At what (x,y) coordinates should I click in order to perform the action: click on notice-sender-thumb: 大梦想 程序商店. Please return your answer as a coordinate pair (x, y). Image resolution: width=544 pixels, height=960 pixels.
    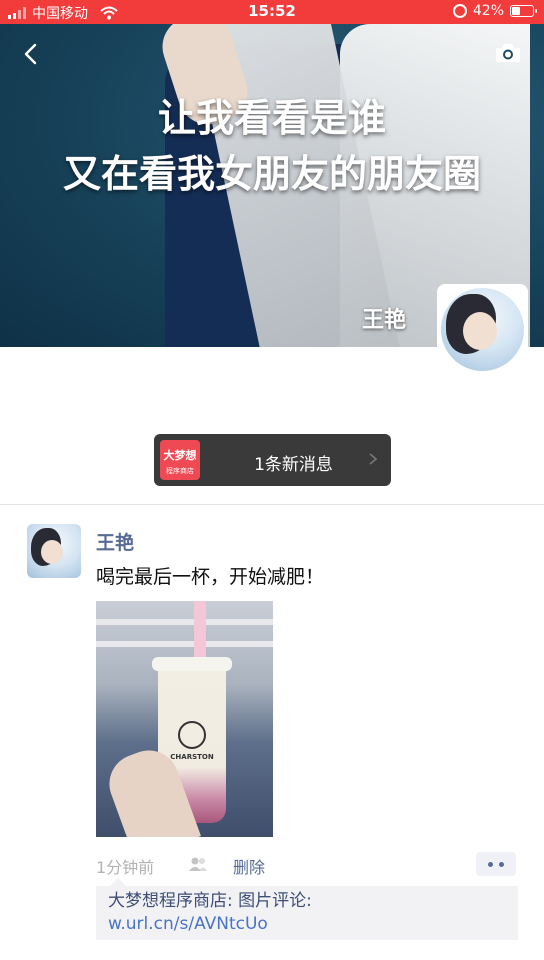
    Looking at the image, I should click on (180, 460).